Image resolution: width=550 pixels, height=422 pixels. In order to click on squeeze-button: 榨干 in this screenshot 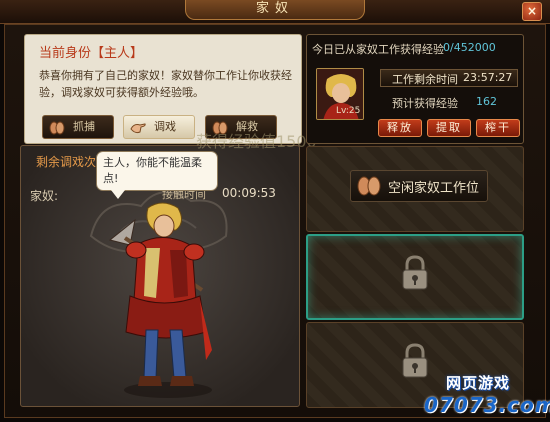, I will do `click(498, 128)`.